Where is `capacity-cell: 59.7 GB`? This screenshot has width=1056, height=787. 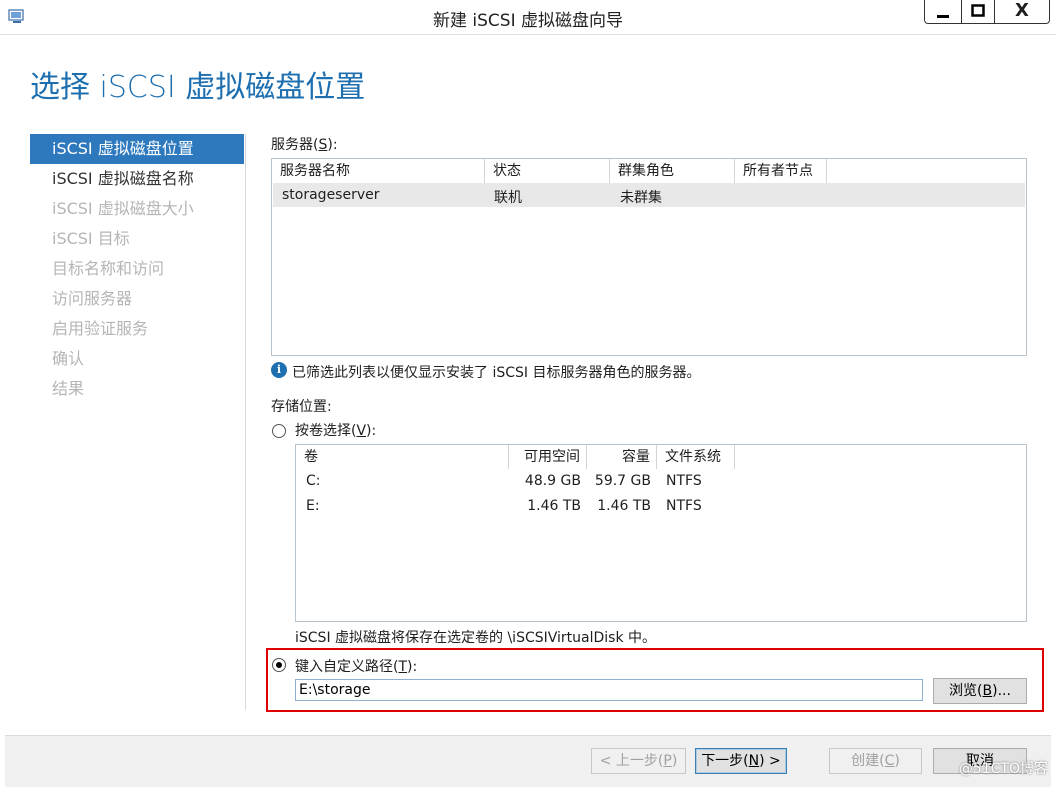 capacity-cell: 59.7 GB is located at coordinates (622, 481).